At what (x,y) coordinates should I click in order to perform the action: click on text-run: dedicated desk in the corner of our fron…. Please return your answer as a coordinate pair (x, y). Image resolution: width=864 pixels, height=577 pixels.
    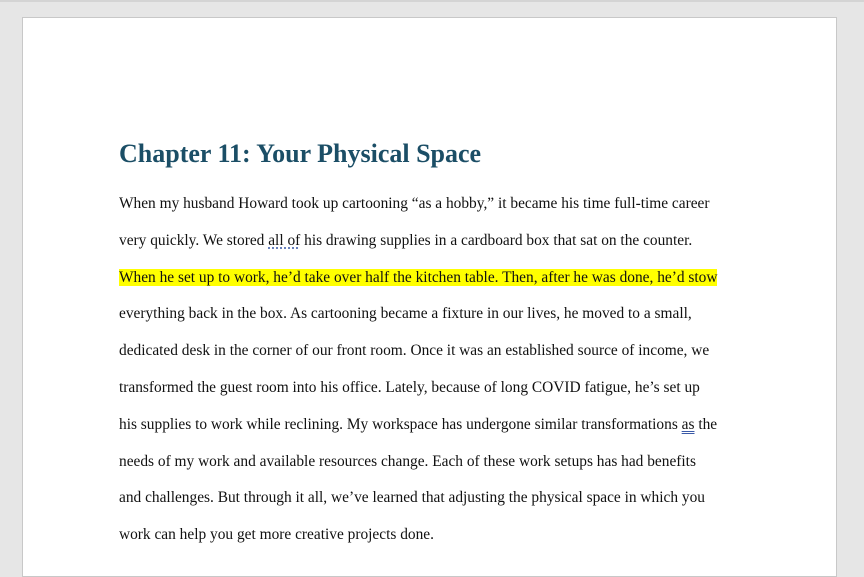
    Looking at the image, I should click on (414, 351).